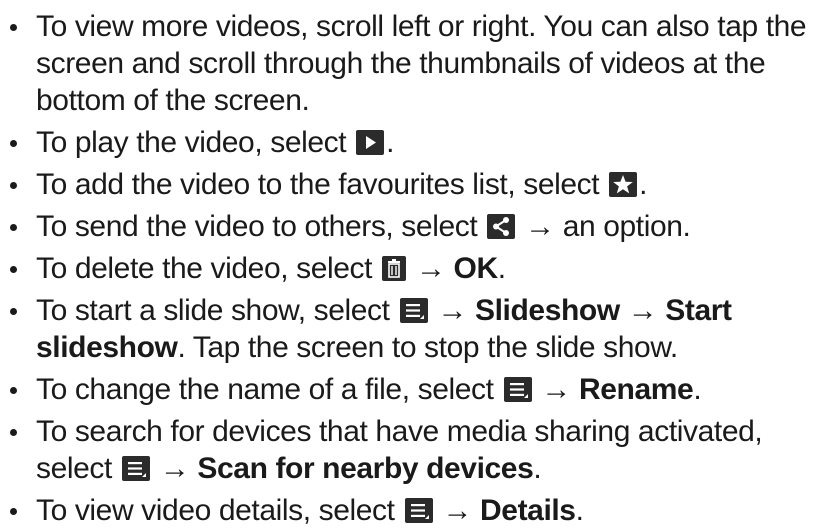 The height and width of the screenshot is (529, 817). Describe the element at coordinates (265, 389) in the screenshot. I see `item-text: To change the name of a file, select` at that location.